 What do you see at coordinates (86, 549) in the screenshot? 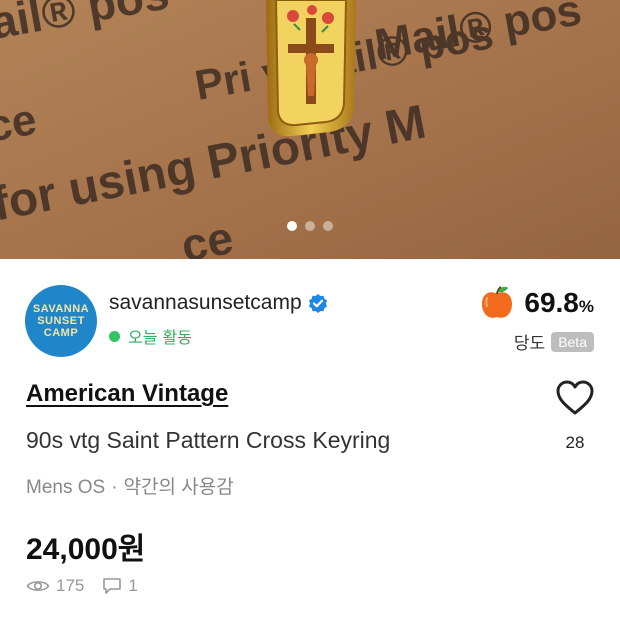
I see `product-price: 24,000원` at bounding box center [86, 549].